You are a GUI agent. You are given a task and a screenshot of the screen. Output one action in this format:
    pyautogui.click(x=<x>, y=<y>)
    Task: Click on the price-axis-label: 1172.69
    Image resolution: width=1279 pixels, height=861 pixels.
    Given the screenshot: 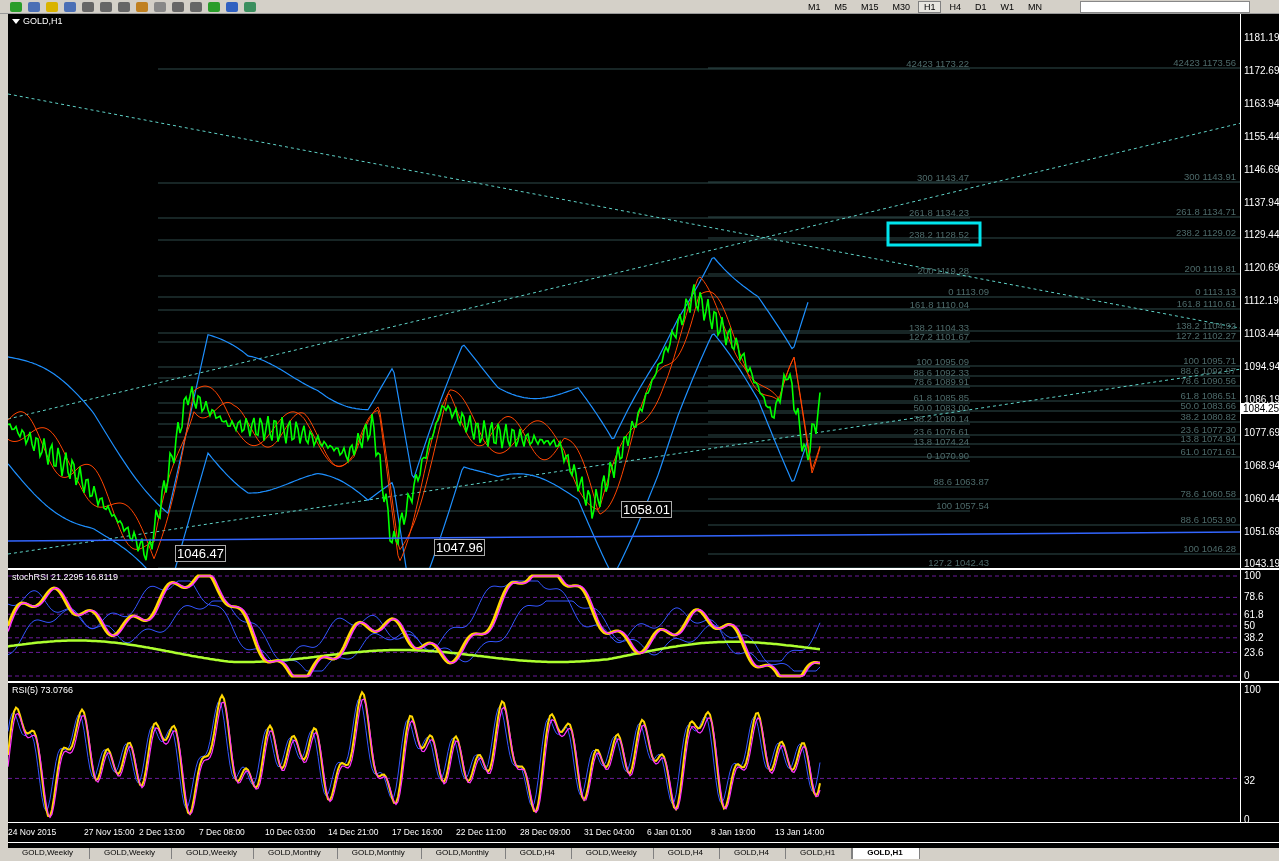 What is the action you would take?
    pyautogui.click(x=1261, y=70)
    